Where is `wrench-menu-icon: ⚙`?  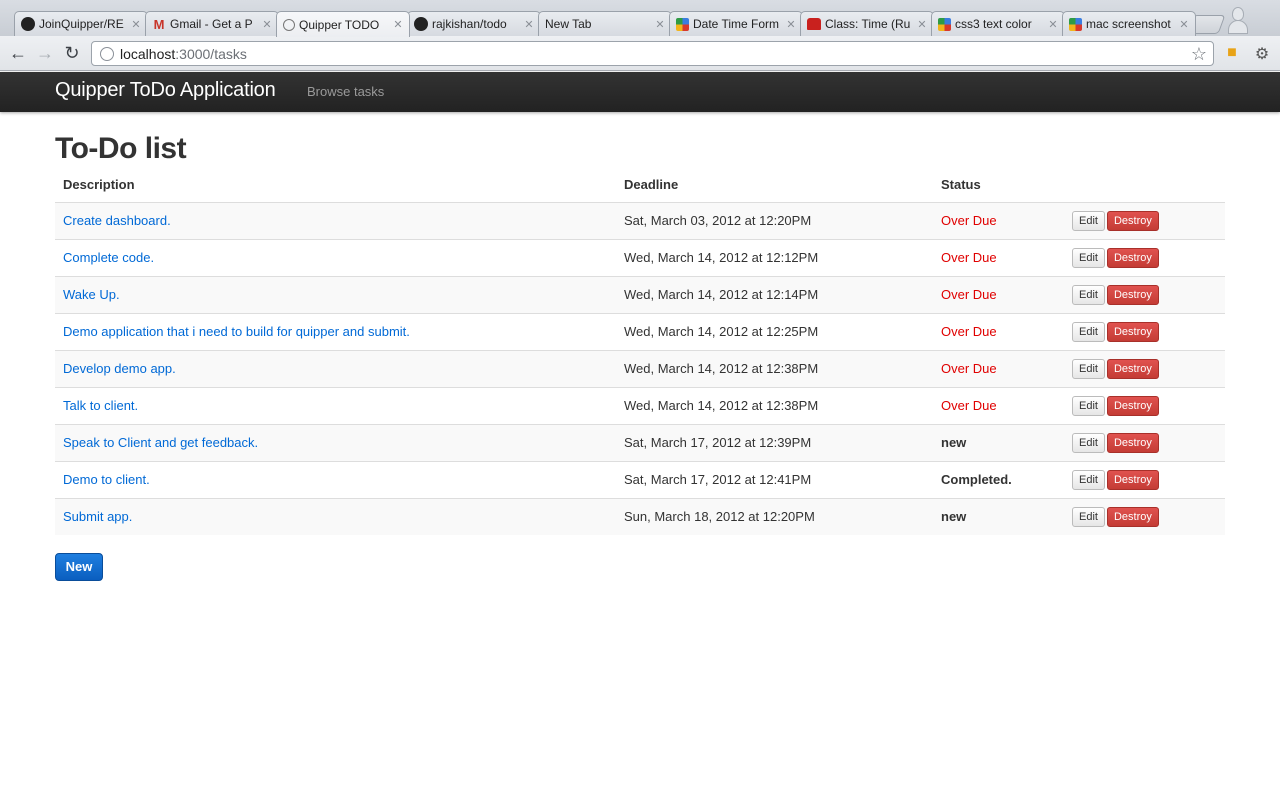 wrench-menu-icon: ⚙ is located at coordinates (1262, 54).